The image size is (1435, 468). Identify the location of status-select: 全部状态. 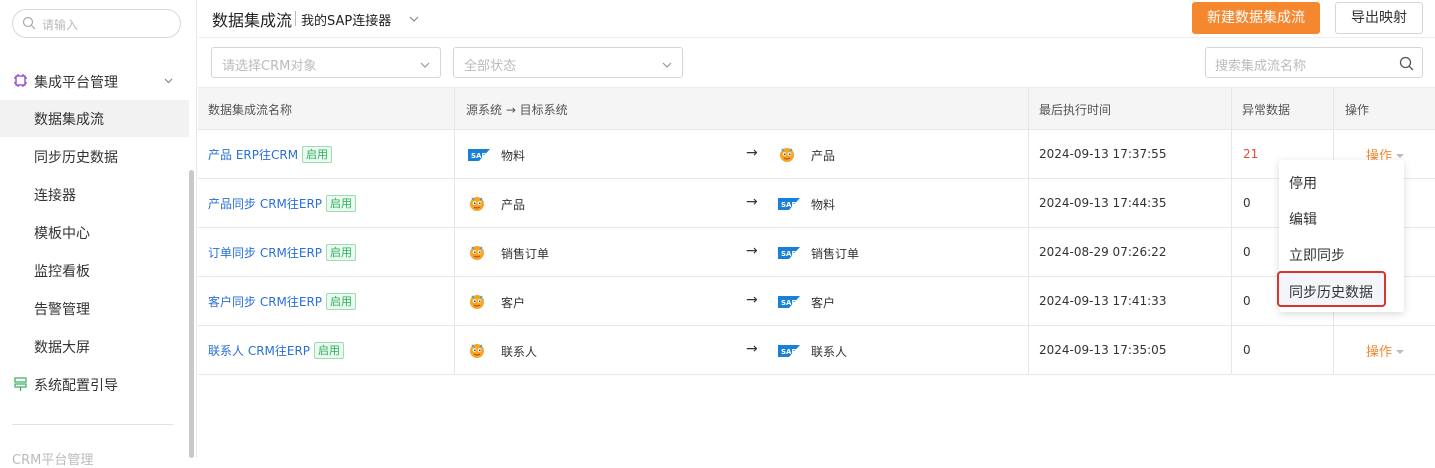
(568, 62).